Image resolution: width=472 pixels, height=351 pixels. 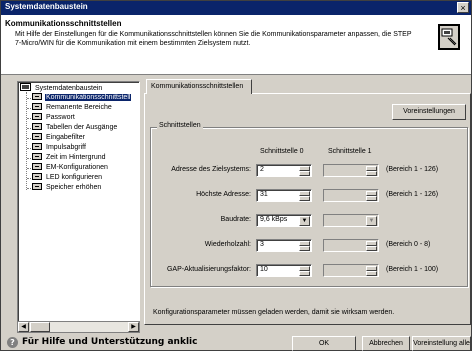 I want to click on target-address-port0-spinner: 2, so click(x=284, y=170).